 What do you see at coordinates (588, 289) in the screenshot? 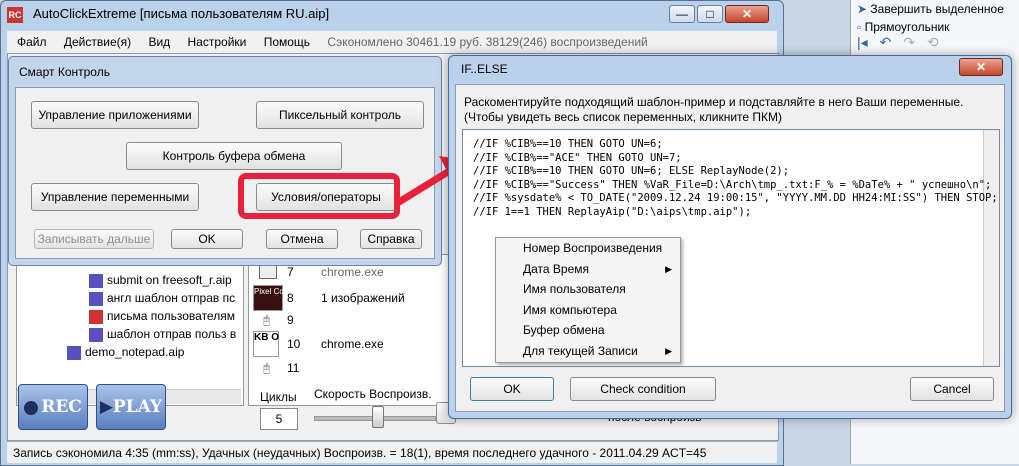
I see `context-item-username: Имя пользователя` at bounding box center [588, 289].